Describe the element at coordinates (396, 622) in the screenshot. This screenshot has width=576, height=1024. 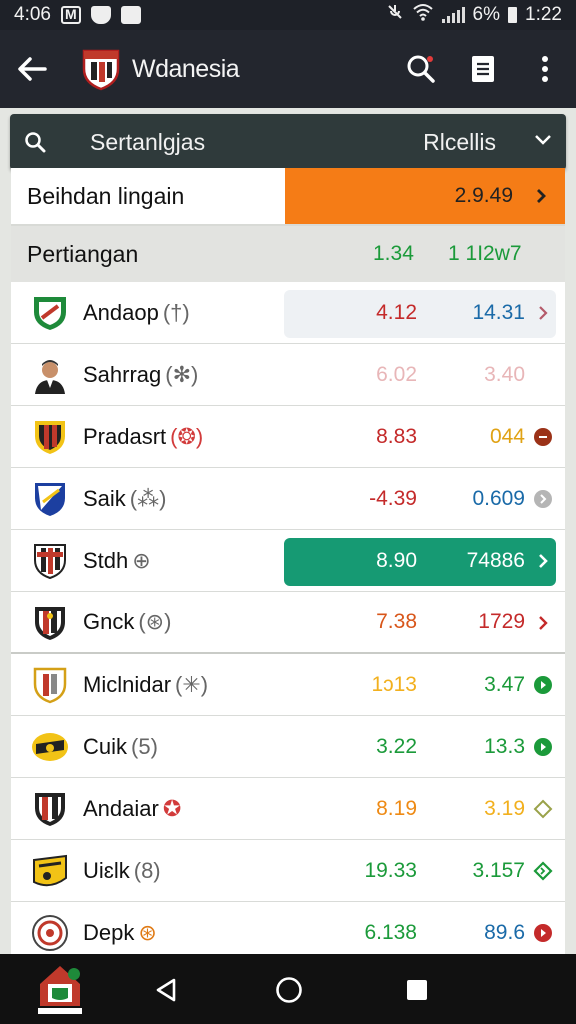
I see `odds-value-1: 7.38` at that location.